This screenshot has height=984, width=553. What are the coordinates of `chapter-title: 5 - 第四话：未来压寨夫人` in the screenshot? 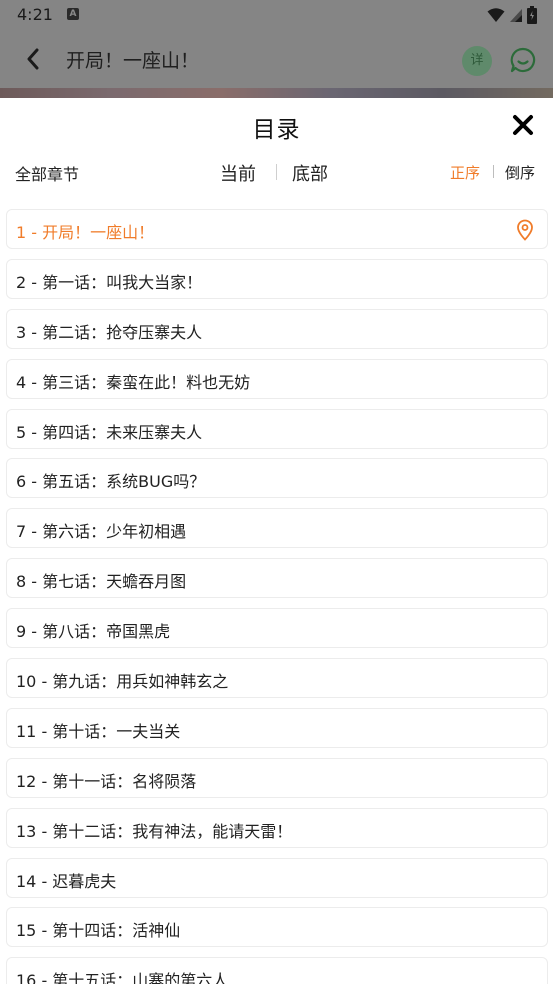 It's located at (109, 432).